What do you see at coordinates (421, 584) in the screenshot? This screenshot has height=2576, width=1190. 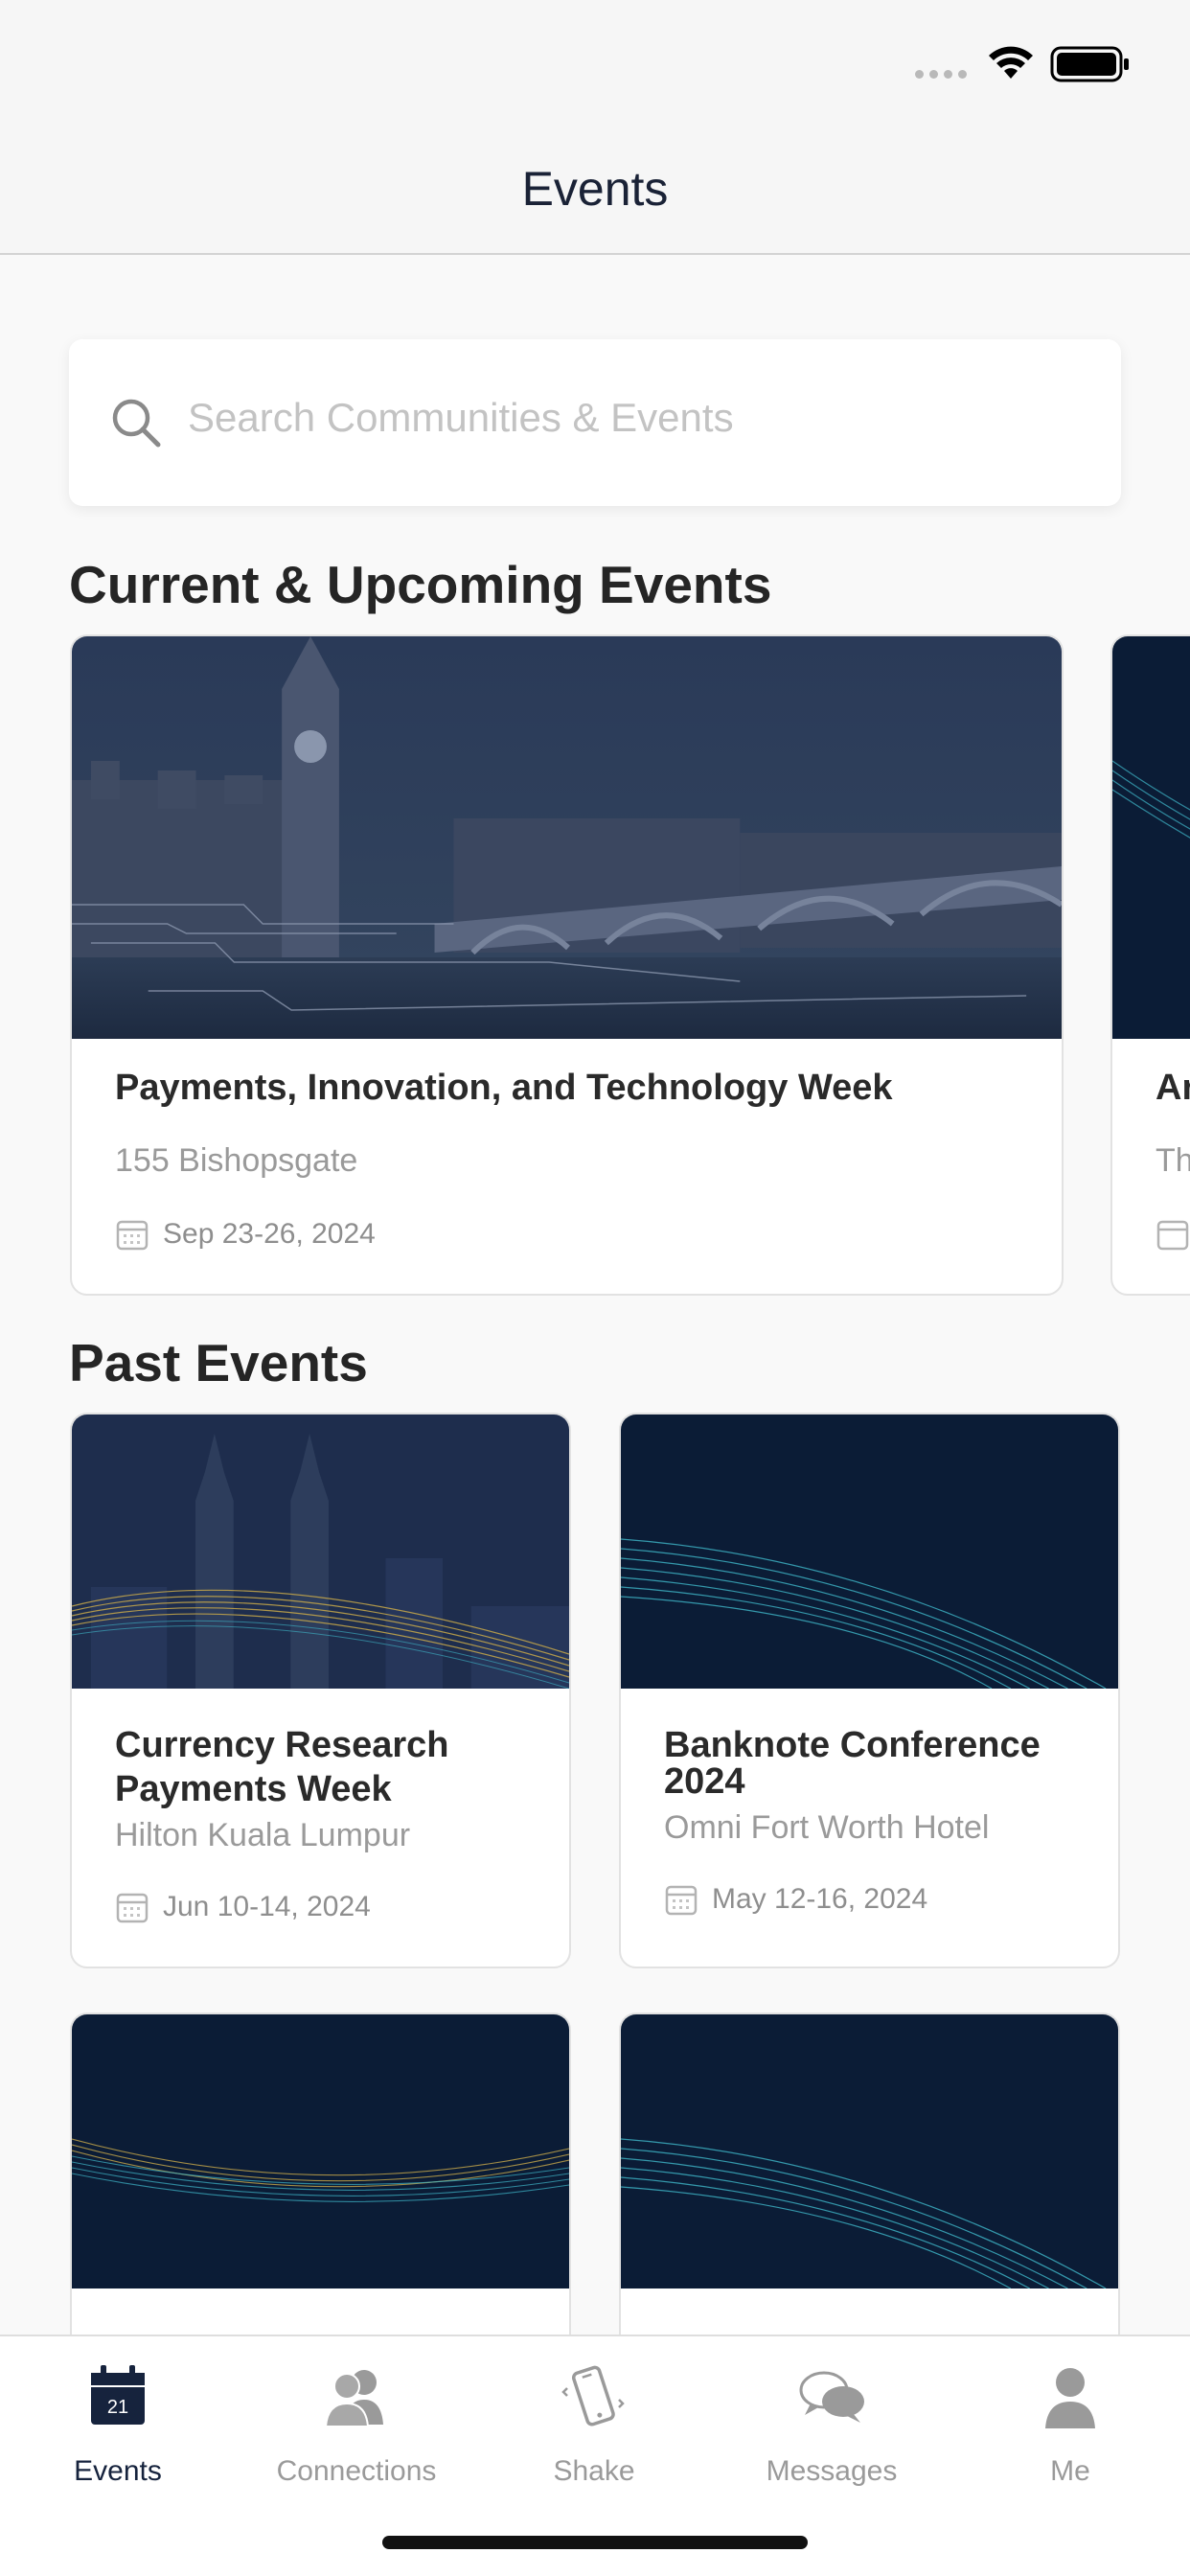 I see `section-title-current-events: Current & Upcoming Events` at bounding box center [421, 584].